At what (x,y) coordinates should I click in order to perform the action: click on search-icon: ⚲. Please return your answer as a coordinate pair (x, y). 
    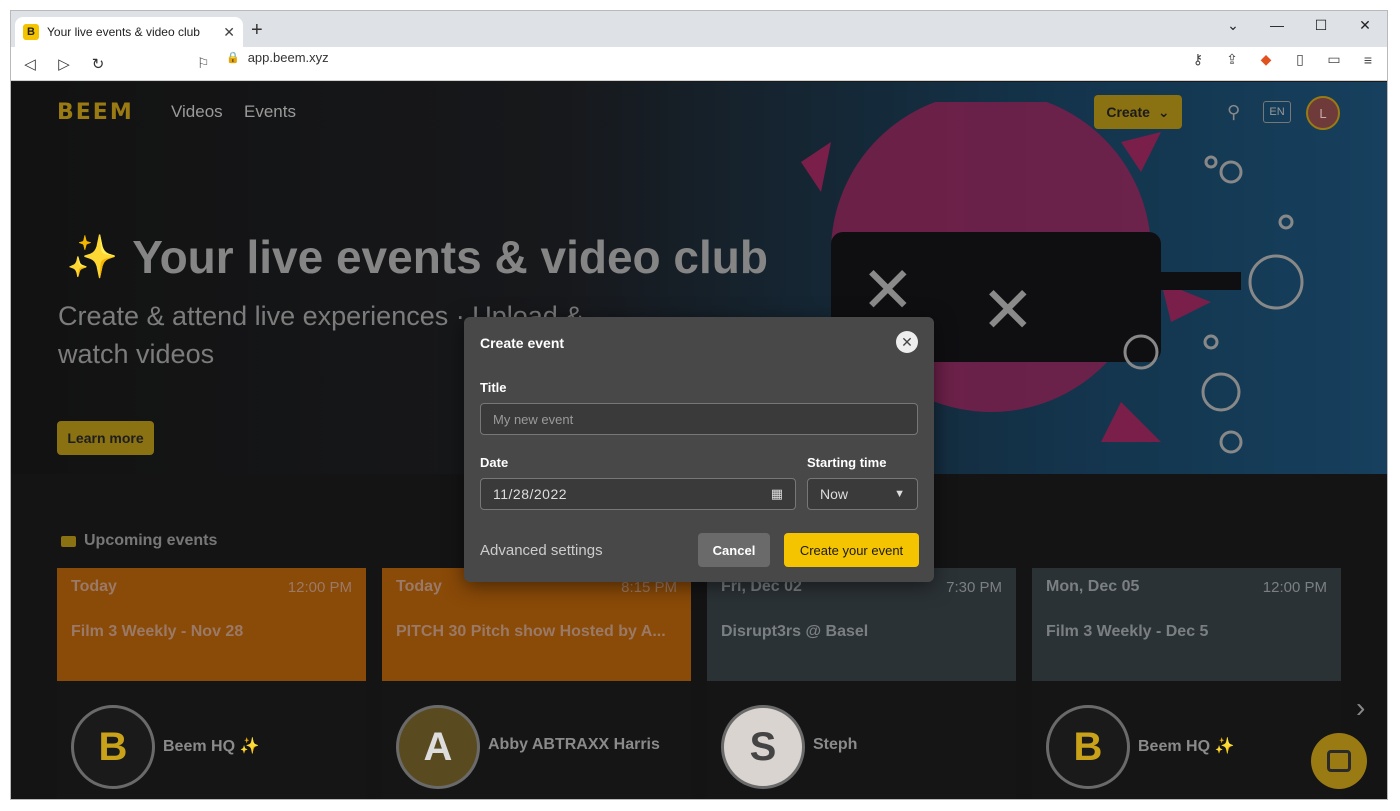
    Looking at the image, I should click on (1233, 112).